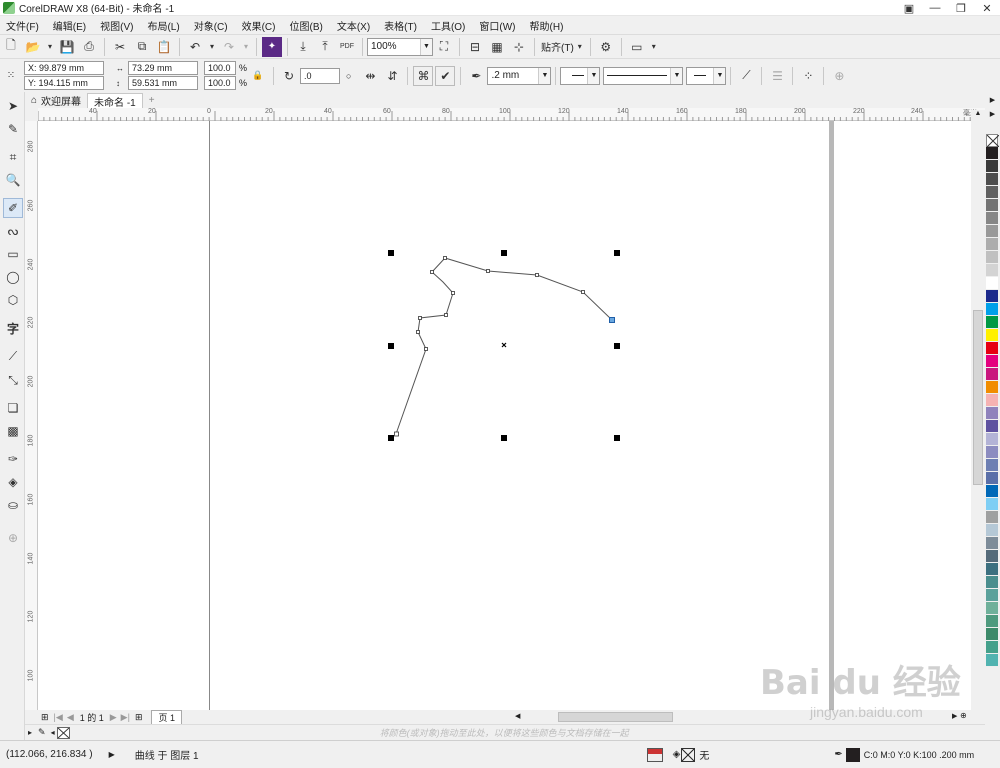 This screenshot has height=768, width=1000. Describe the element at coordinates (125, 717) in the screenshot. I see `last-page-icon: ▶|` at that location.